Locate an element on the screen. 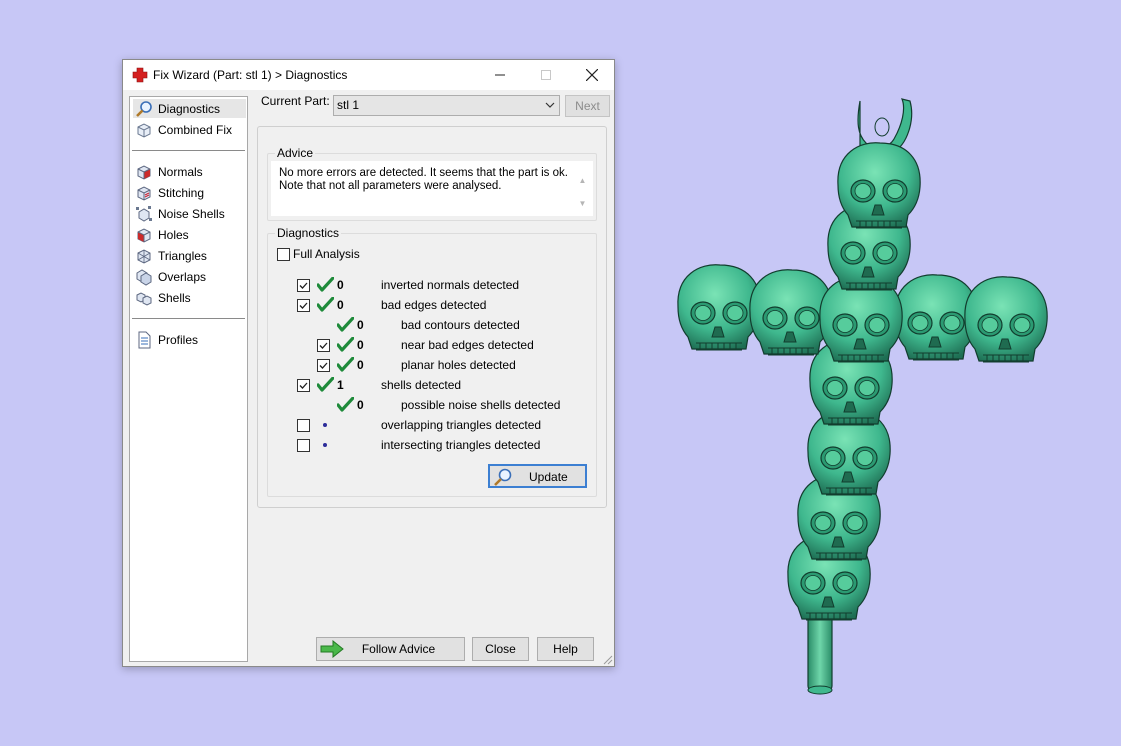 The height and width of the screenshot is (746, 1121). diagnostic-label: intersecting triangles detected is located at coordinates (461, 445).